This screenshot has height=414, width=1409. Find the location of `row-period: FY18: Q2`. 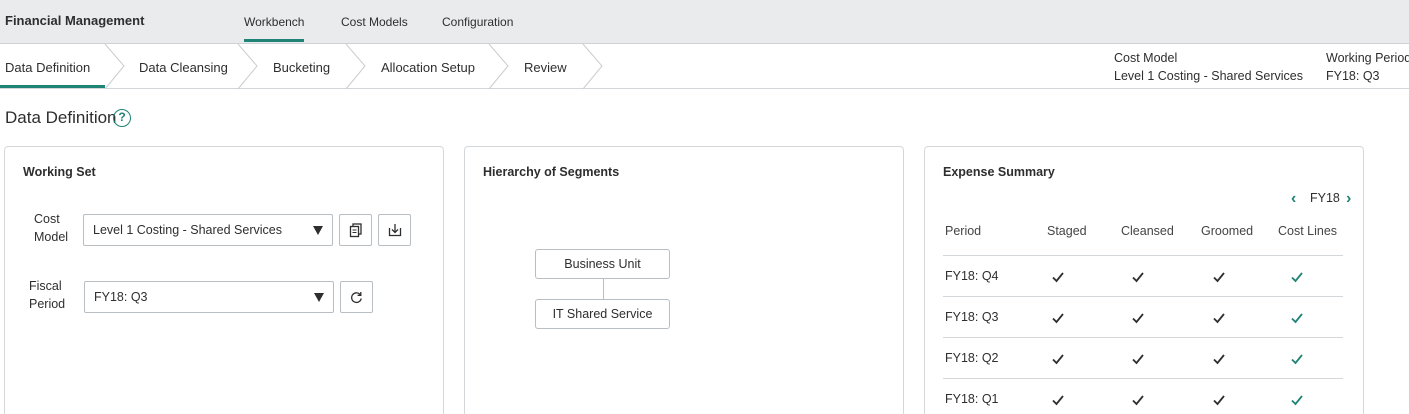

row-period: FY18: Q2 is located at coordinates (972, 358).